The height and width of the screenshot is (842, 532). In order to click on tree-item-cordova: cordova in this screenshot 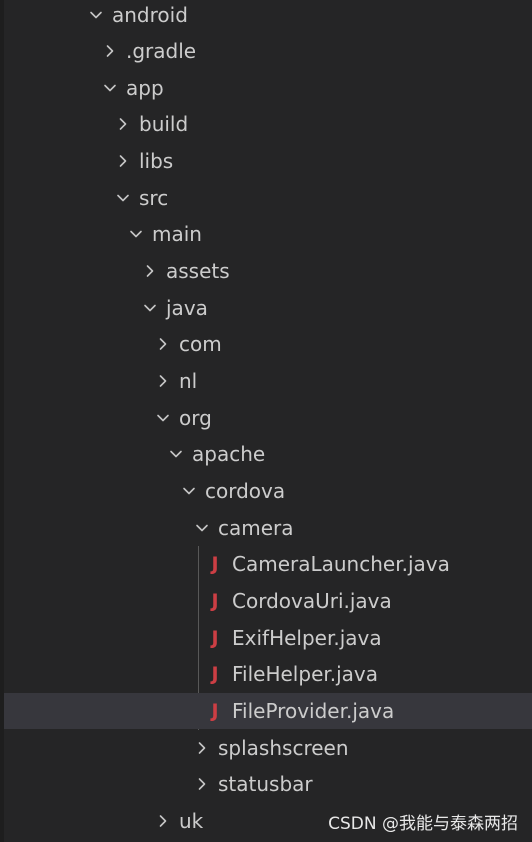, I will do `click(268, 491)`.